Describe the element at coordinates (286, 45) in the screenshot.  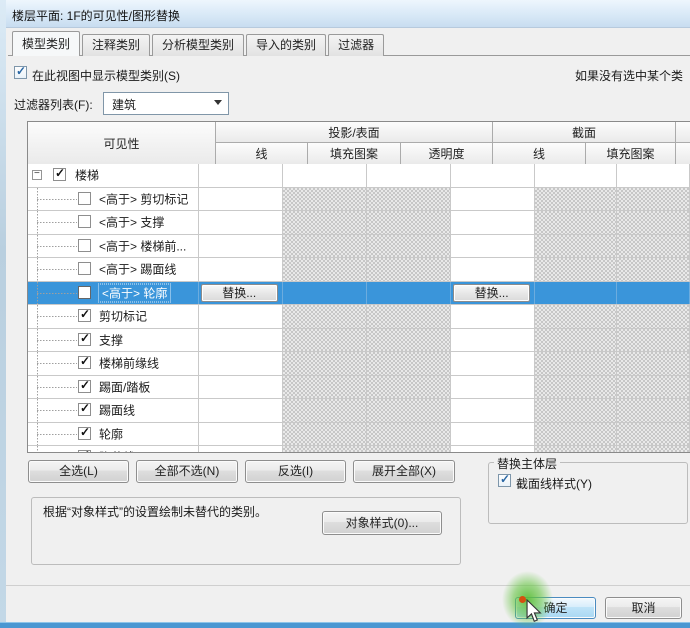
I see `tab-imported-categories: 导入的类别` at that location.